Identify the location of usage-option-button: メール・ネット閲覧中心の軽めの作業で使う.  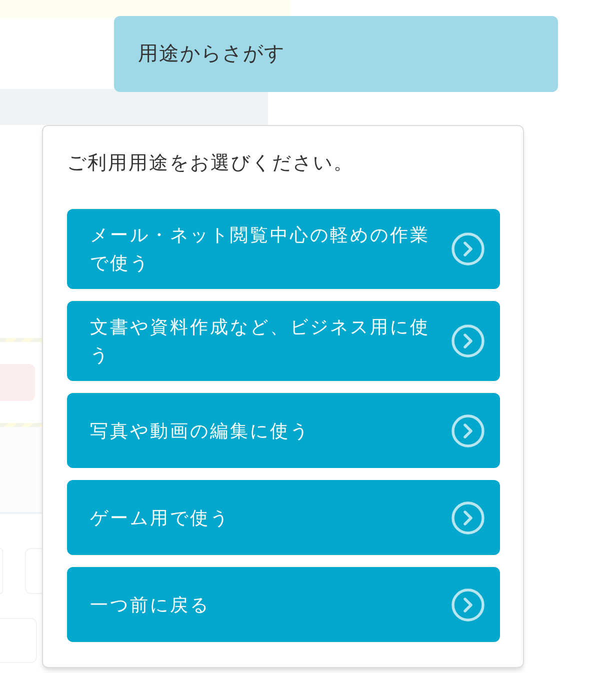
(283, 249).